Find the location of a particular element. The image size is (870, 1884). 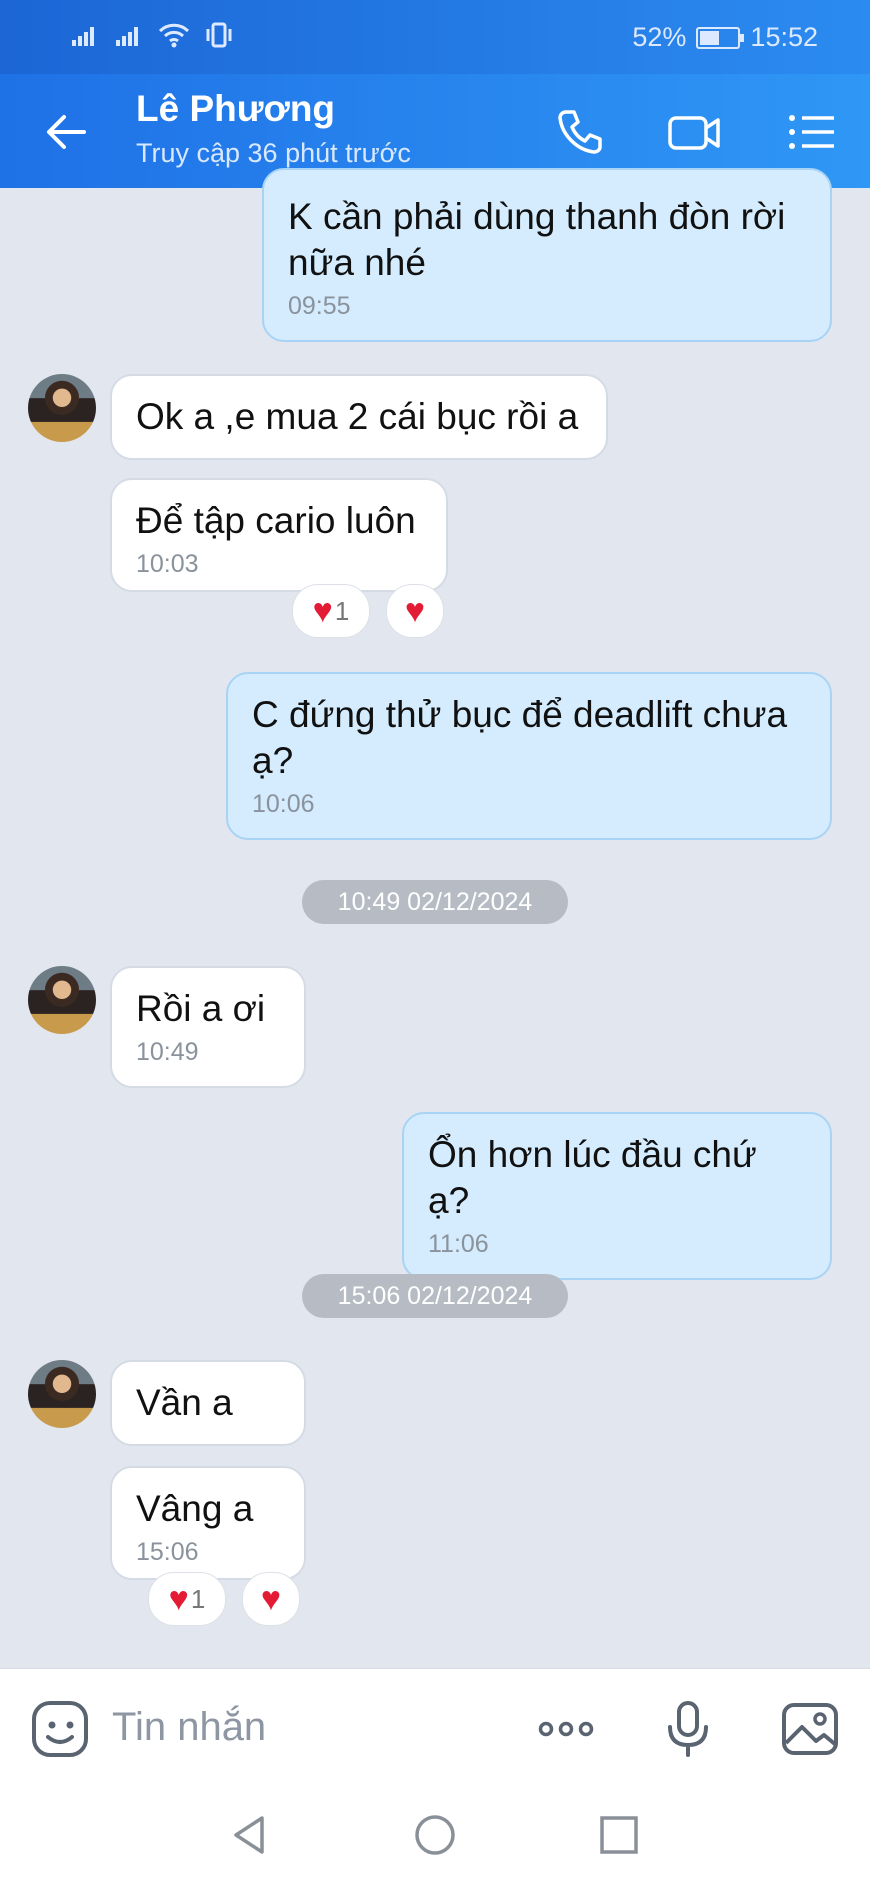

message-text: Để tập cario luôn is located at coordinates (276, 520).